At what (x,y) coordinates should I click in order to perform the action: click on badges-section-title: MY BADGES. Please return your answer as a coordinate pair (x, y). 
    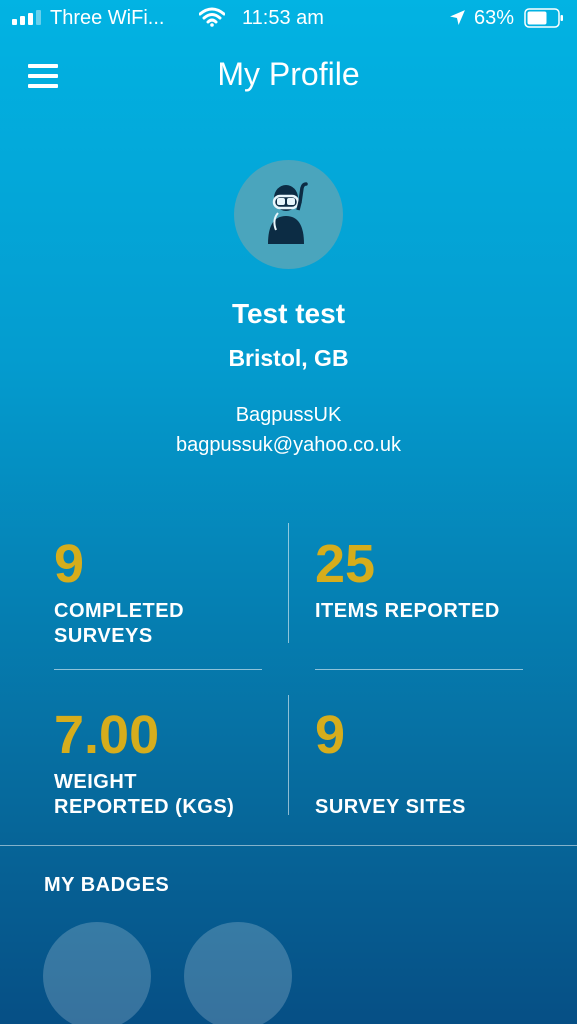
    Looking at the image, I should click on (107, 885).